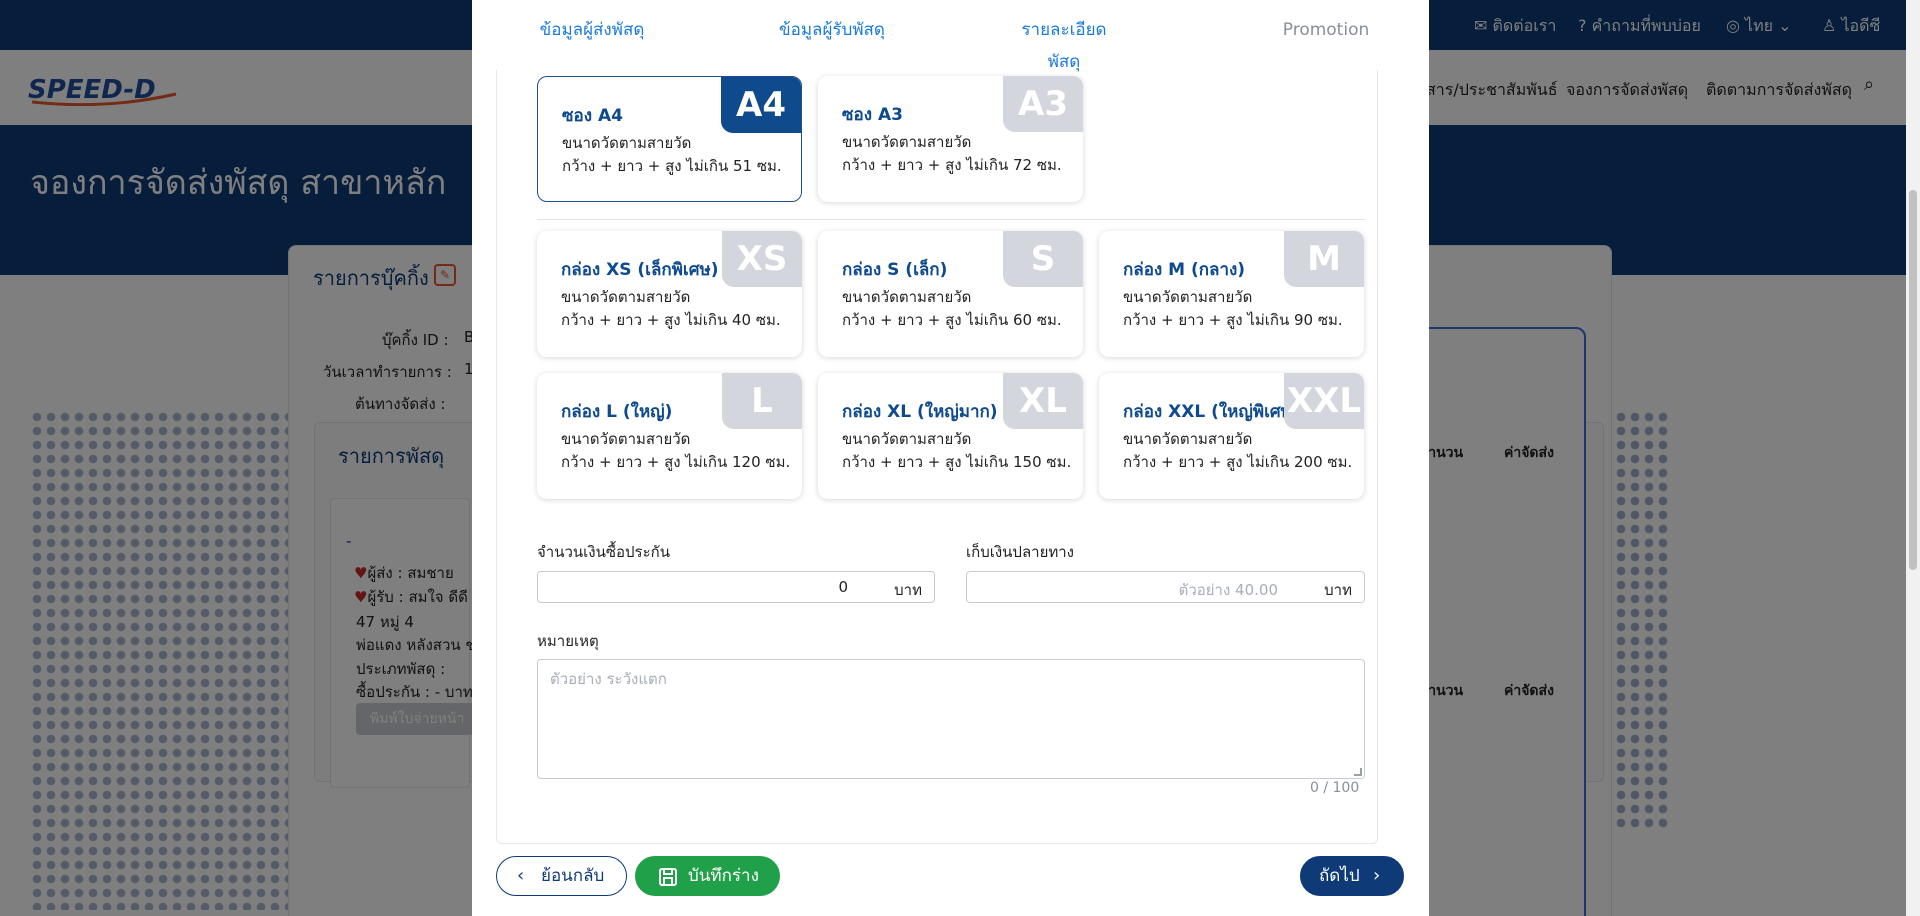  I want to click on size-title: ซอง A3, so click(872, 115).